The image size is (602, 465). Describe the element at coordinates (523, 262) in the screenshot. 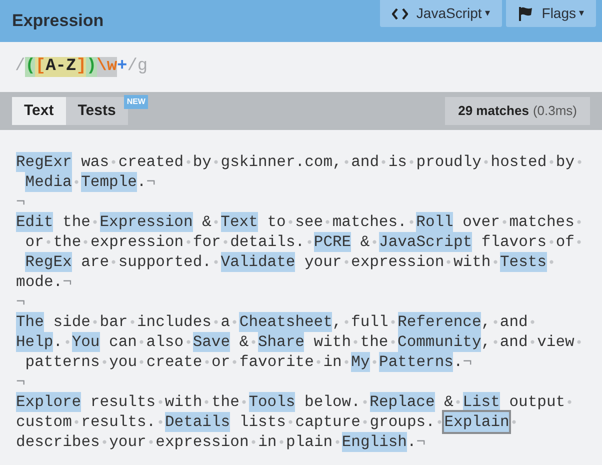

I see `match-highlight: Tests` at that location.